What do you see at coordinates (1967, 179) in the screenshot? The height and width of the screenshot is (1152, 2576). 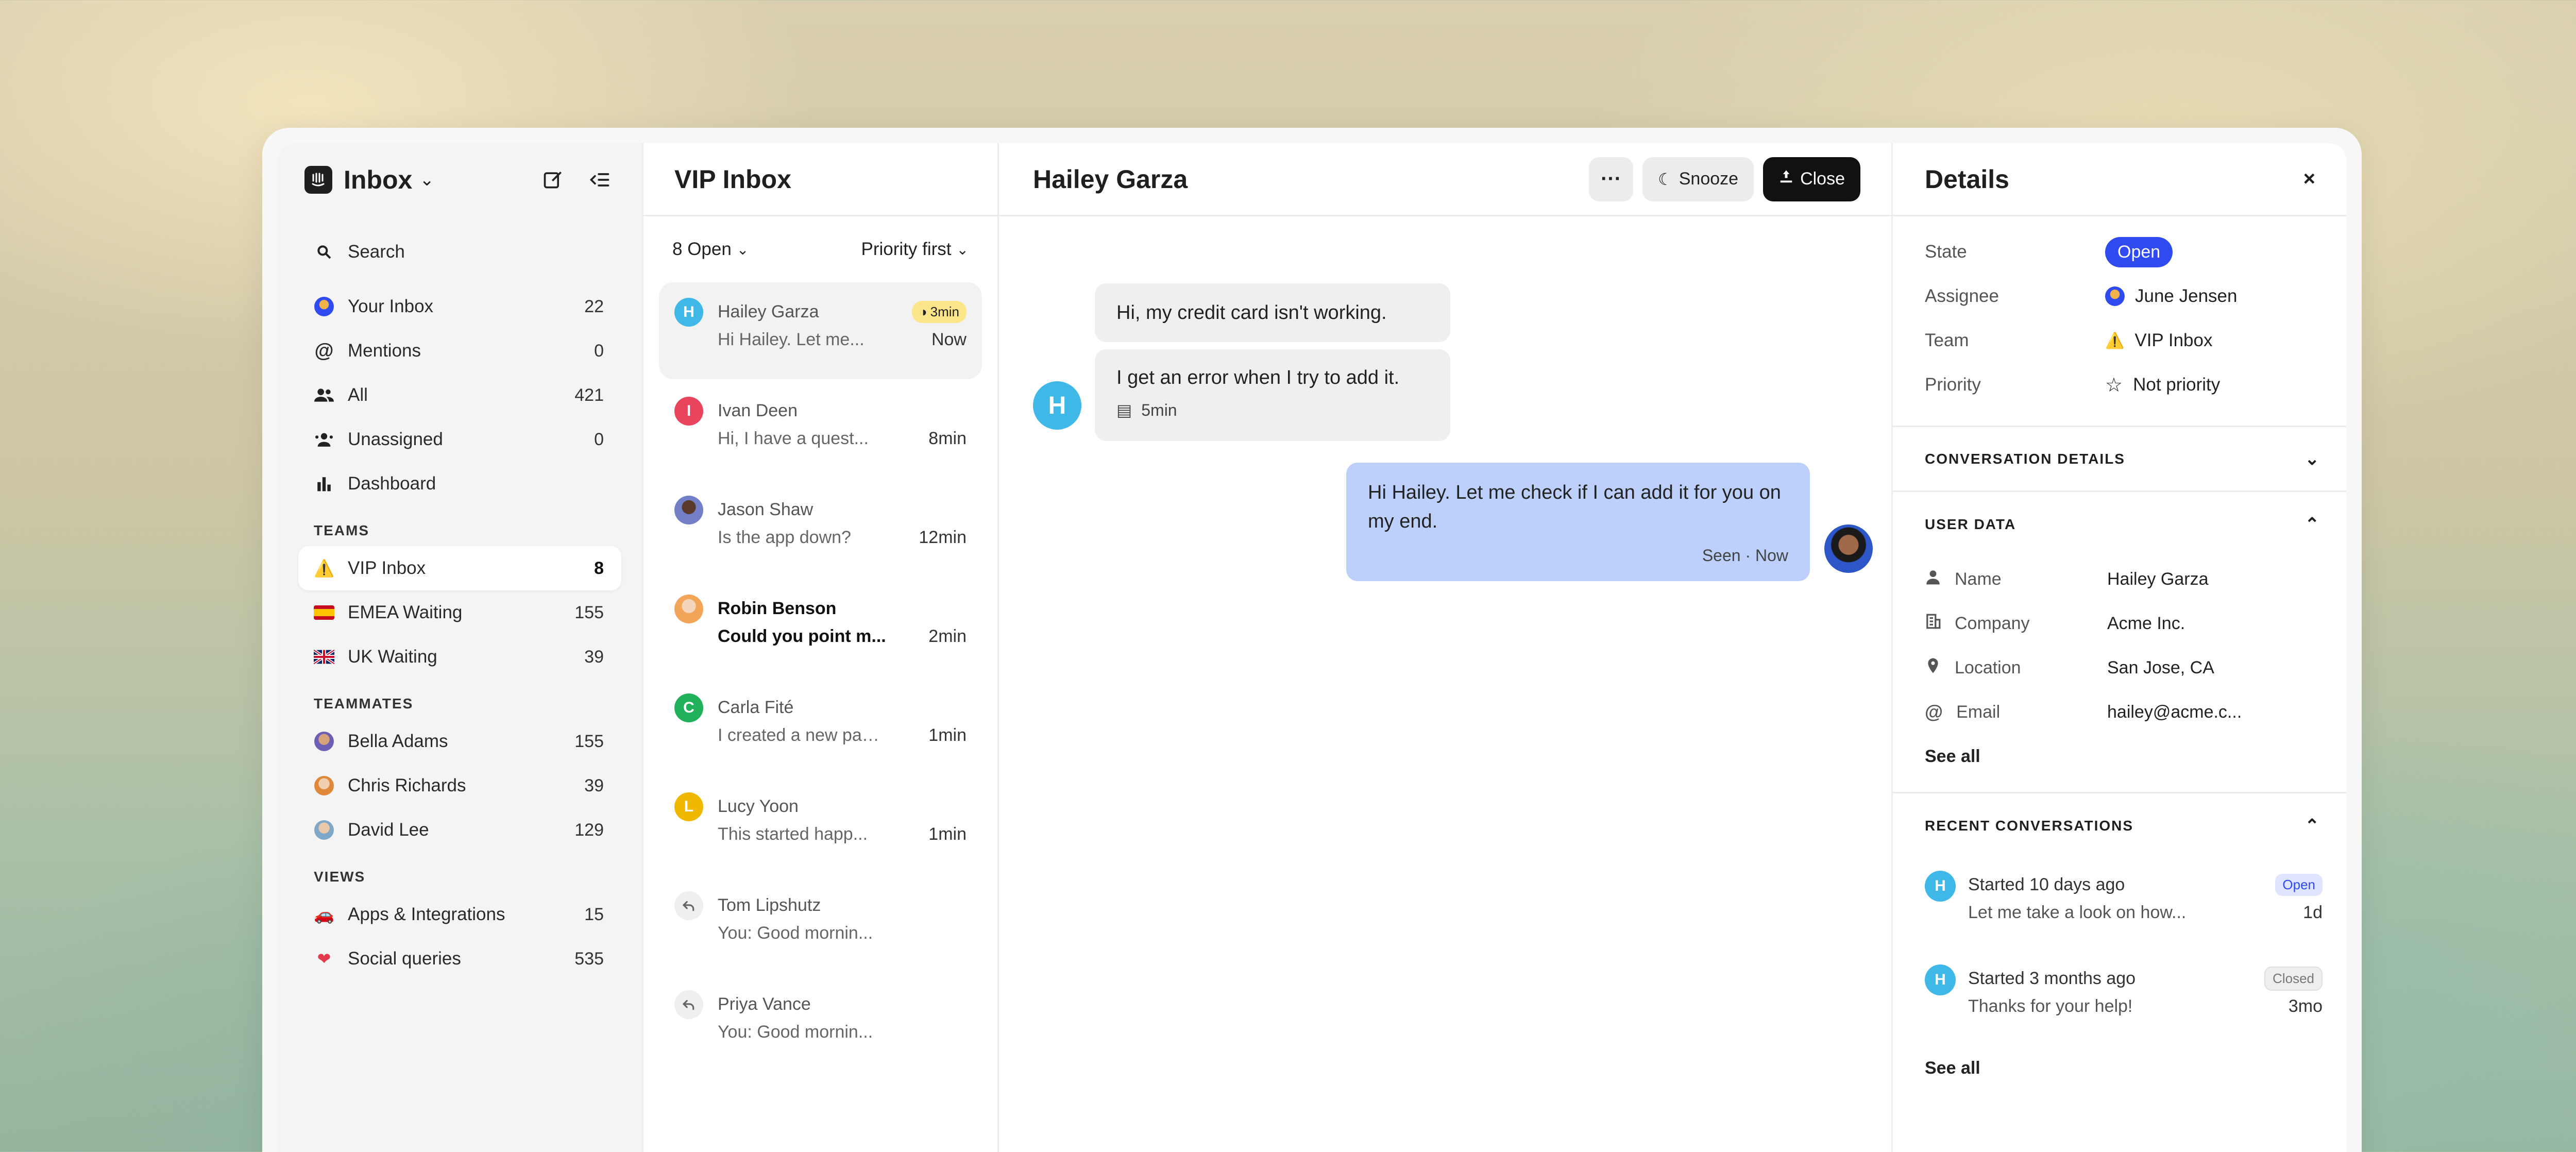 I see `details-title: Details` at bounding box center [1967, 179].